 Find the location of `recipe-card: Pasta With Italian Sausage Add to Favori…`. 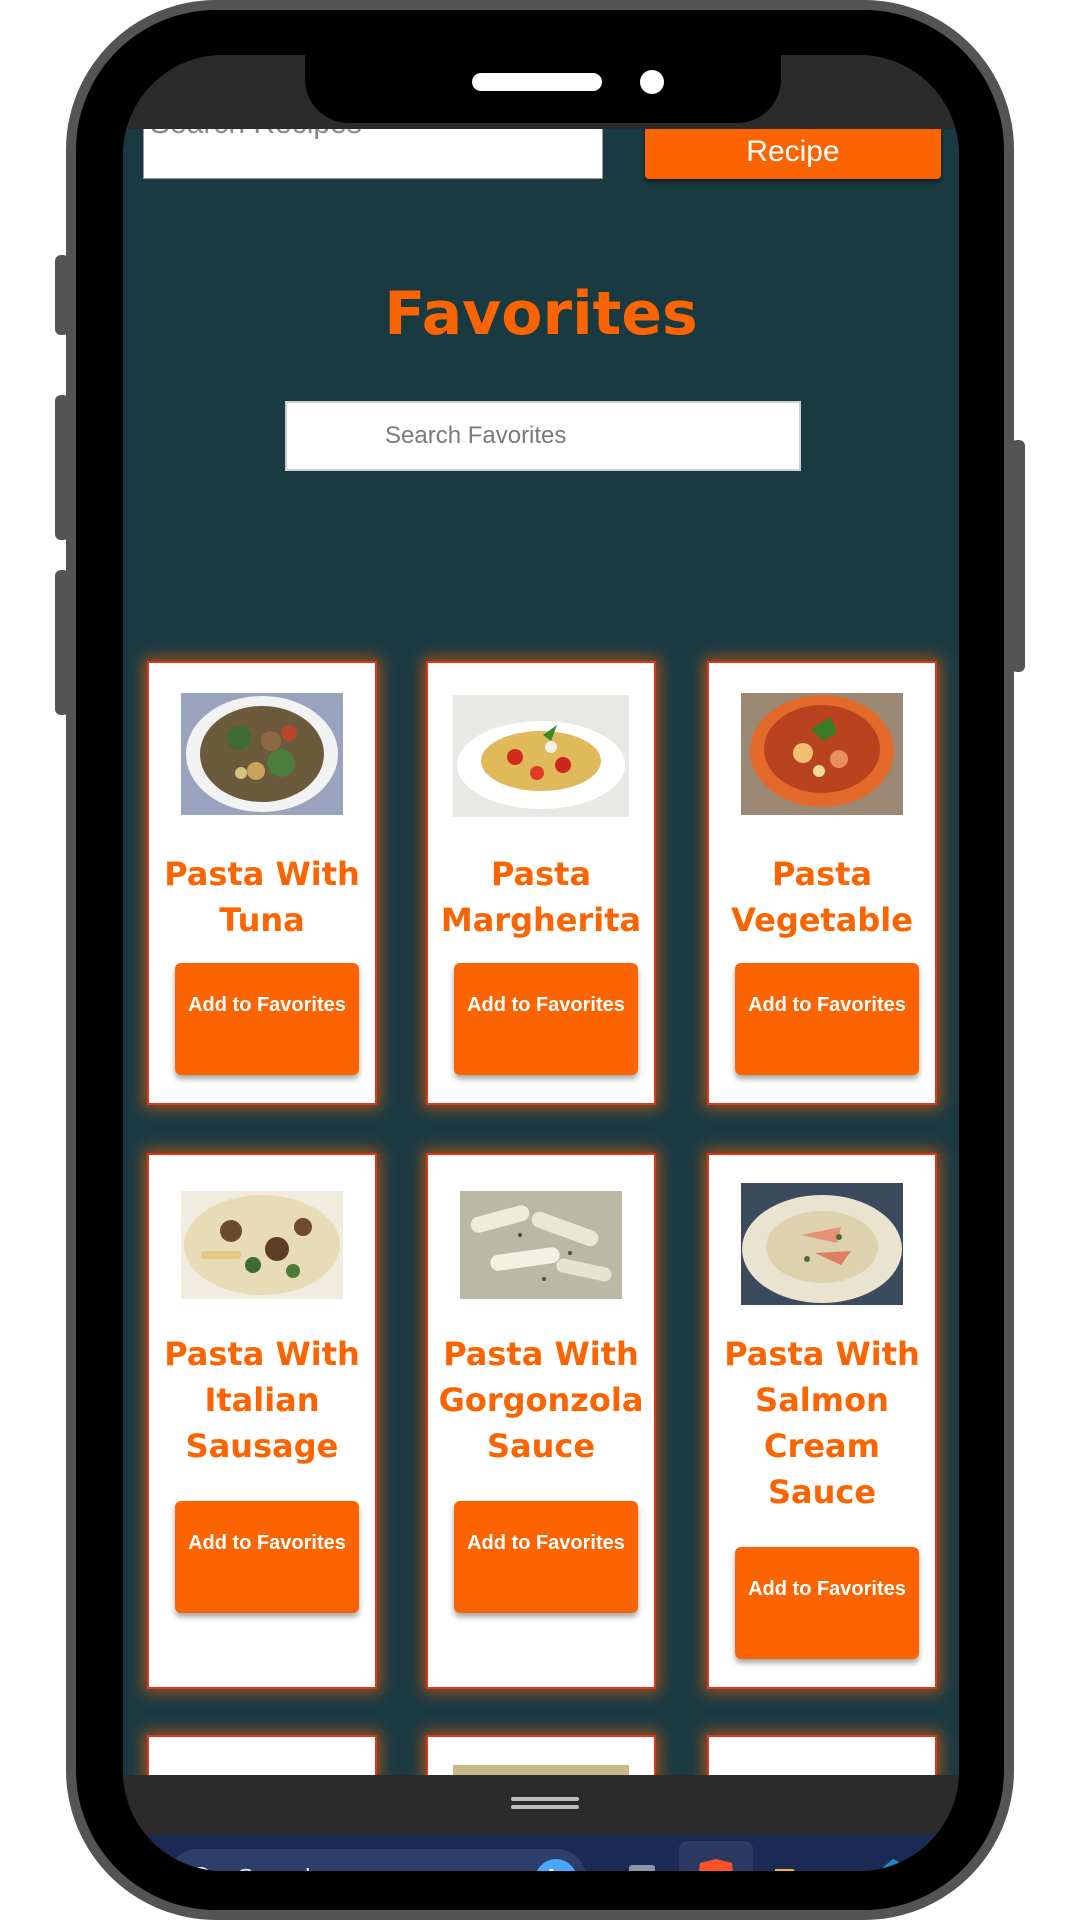

recipe-card: Pasta With Italian Sausage Add to Favori… is located at coordinates (262, 1421).